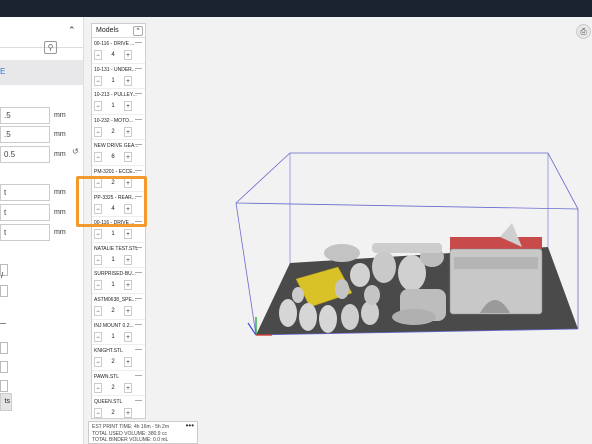  What do you see at coordinates (25, 192) in the screenshot?
I see `setting-field-4: t` at bounding box center [25, 192].